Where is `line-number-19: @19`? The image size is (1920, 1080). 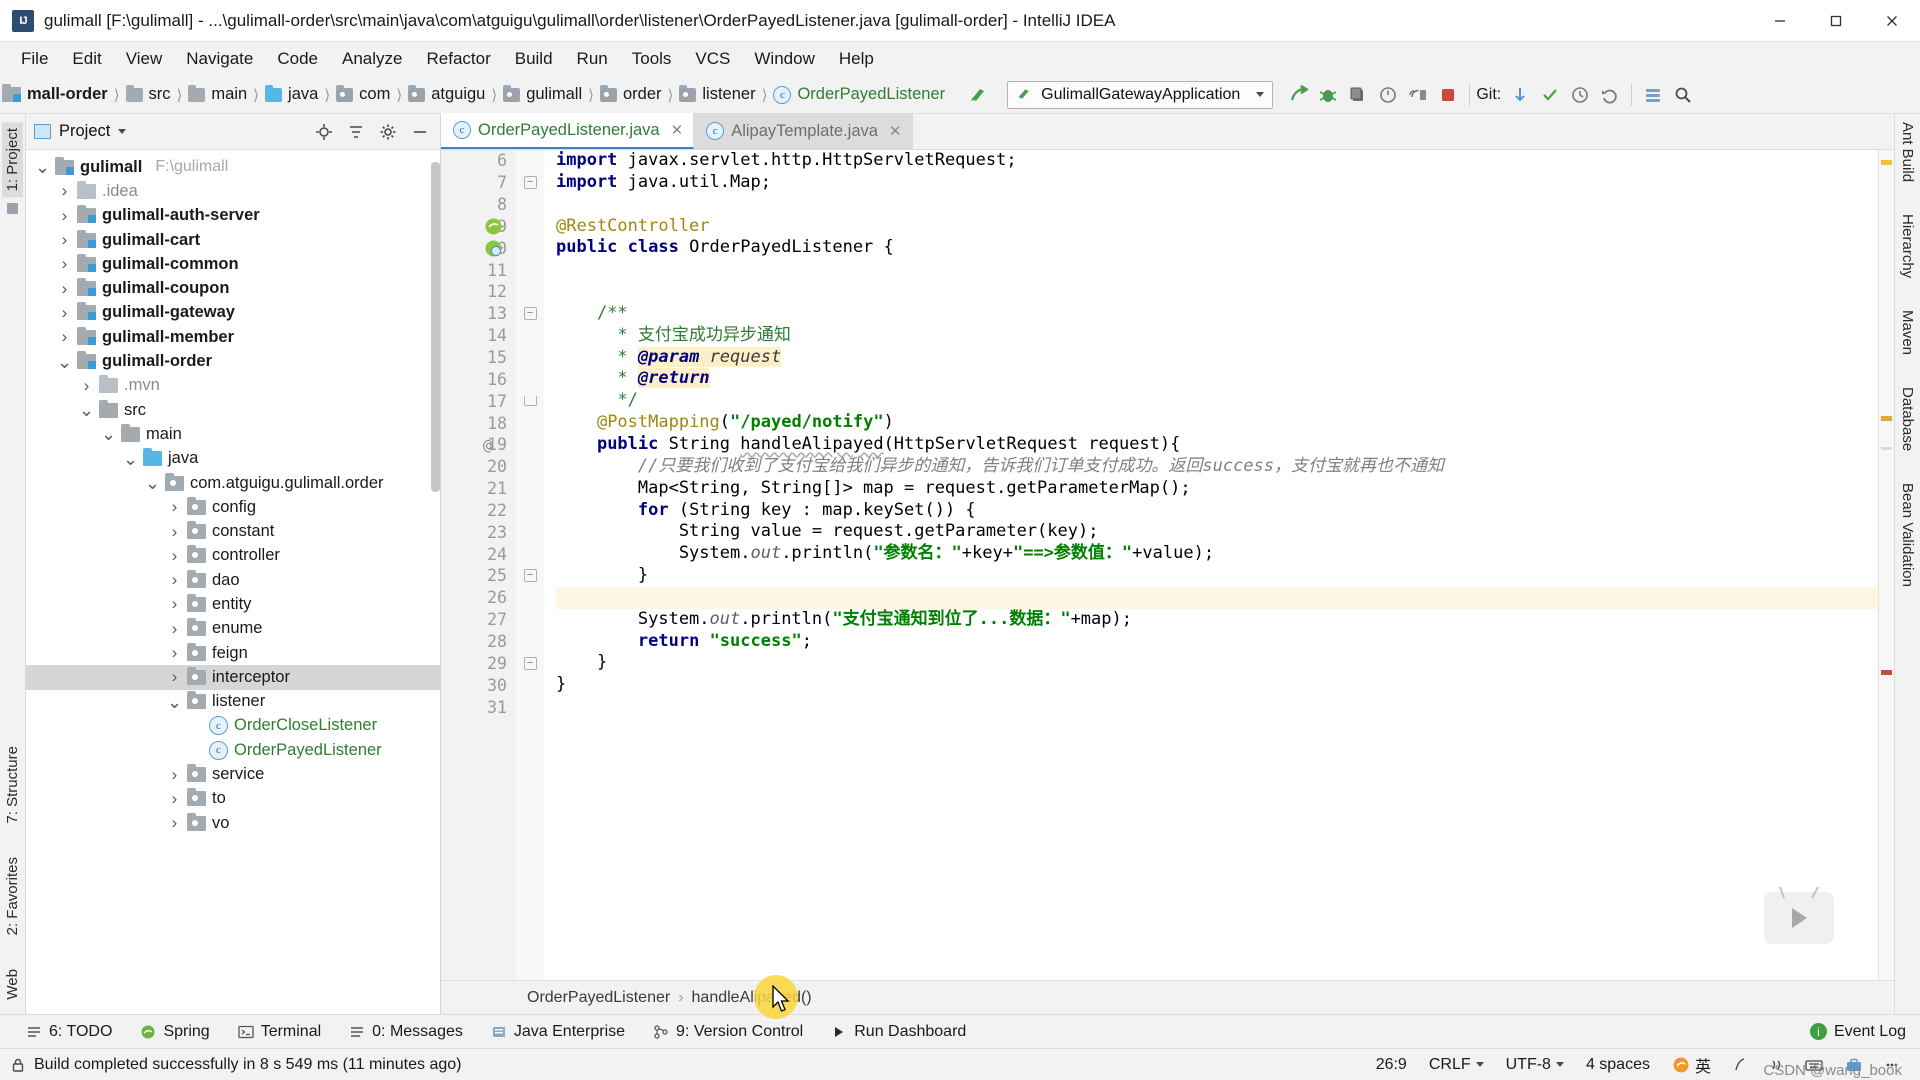
line-number-19: @19 is located at coordinates (478, 445).